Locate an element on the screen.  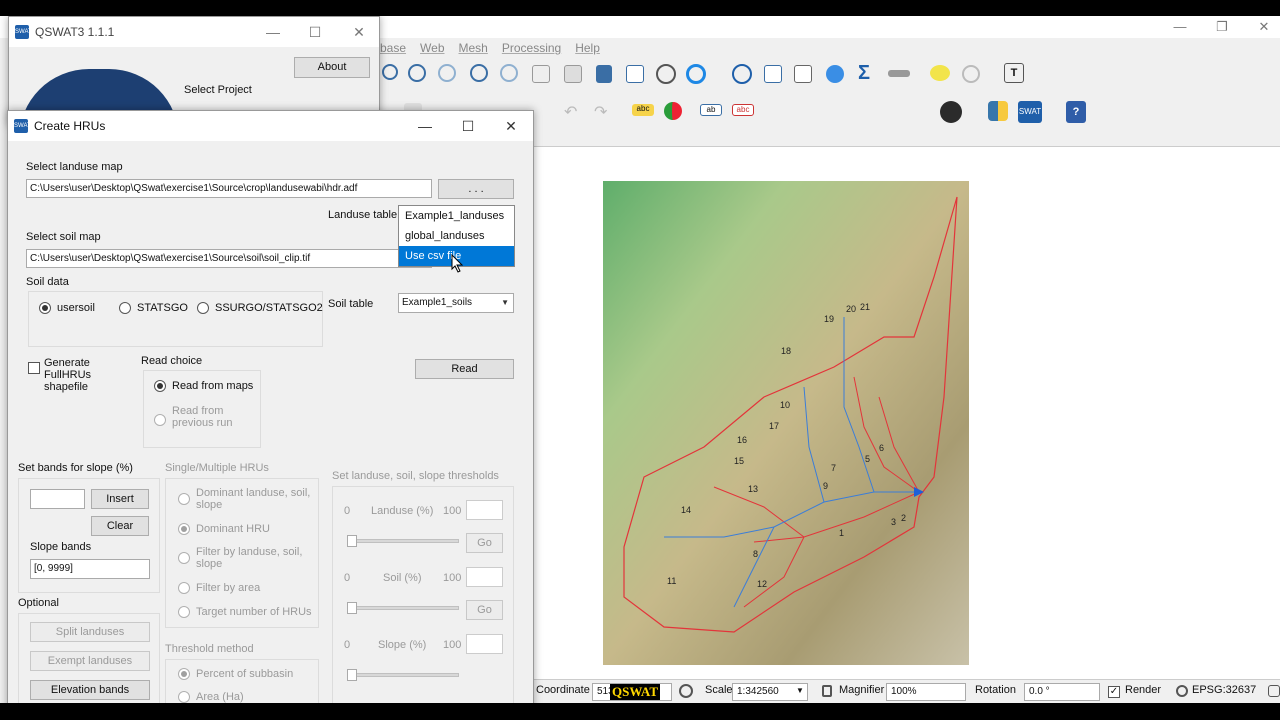
undo-icon: ↶ is located at coordinates (575, 113).